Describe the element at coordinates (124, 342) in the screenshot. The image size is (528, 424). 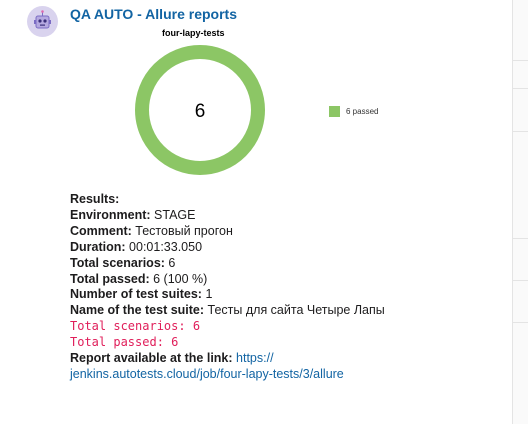
I see `code-total-passed: Total passed: 6` at that location.